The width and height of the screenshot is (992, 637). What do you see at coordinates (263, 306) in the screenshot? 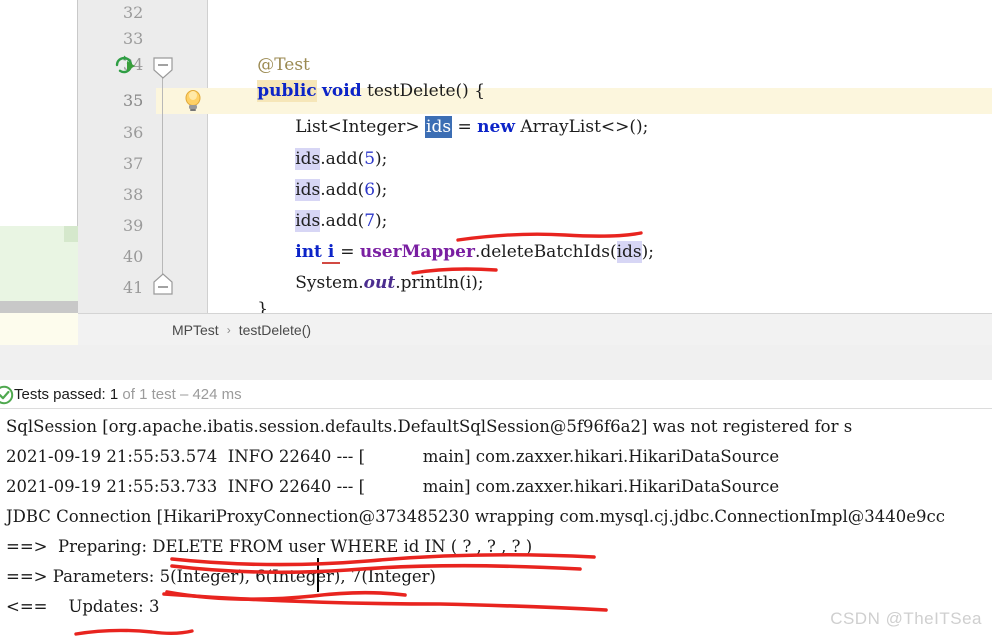
I see `closing-brace: }` at bounding box center [263, 306].